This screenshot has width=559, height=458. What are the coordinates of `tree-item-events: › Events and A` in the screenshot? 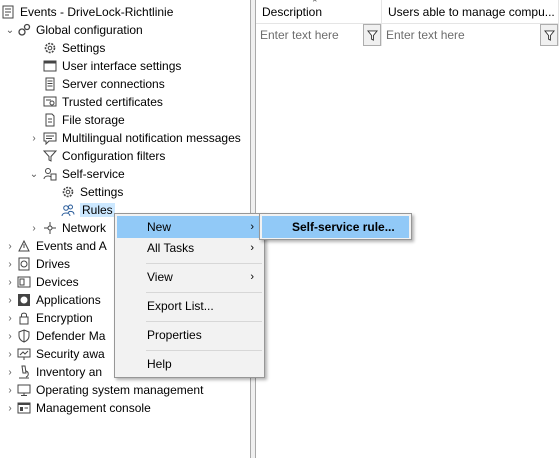 It's located at (55, 246).